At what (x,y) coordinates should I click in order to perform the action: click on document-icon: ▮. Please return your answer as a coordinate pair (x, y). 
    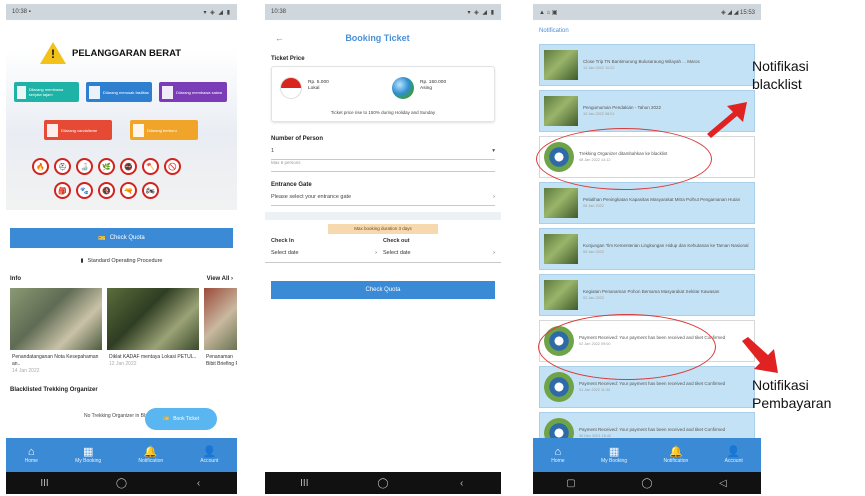
    Looking at the image, I should click on (82, 261).